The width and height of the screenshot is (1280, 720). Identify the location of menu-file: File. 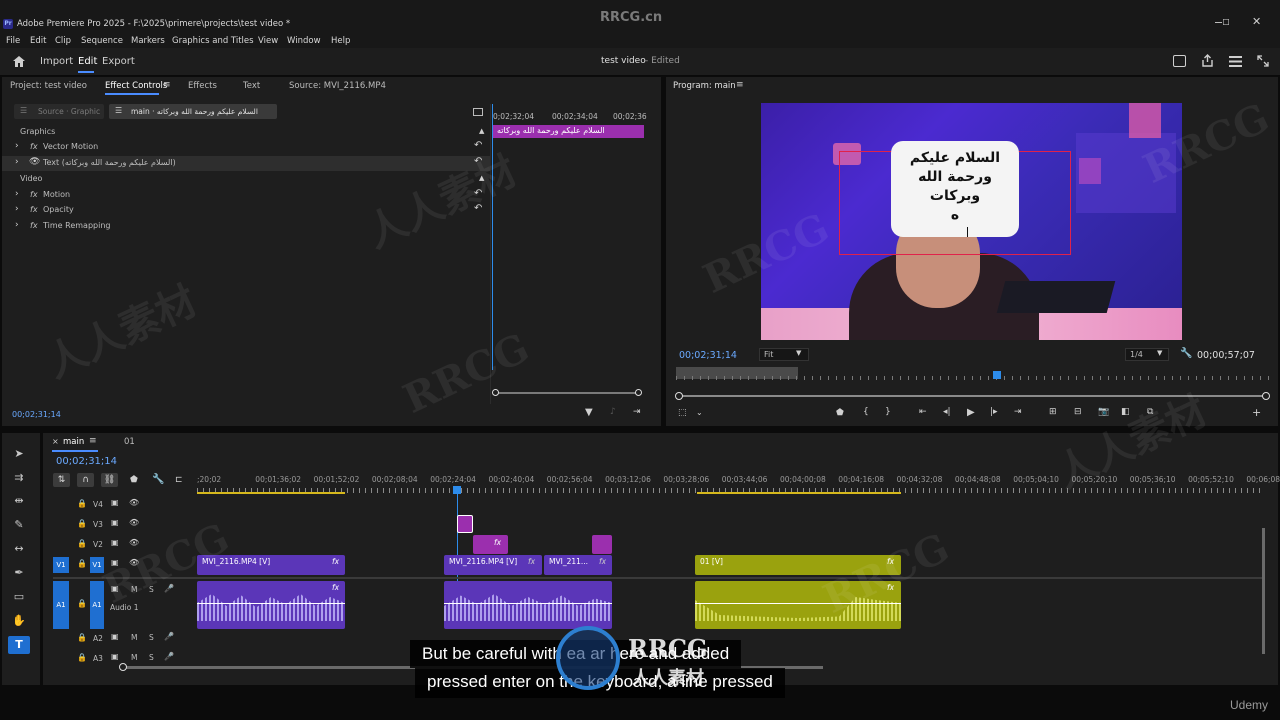
(13, 41).